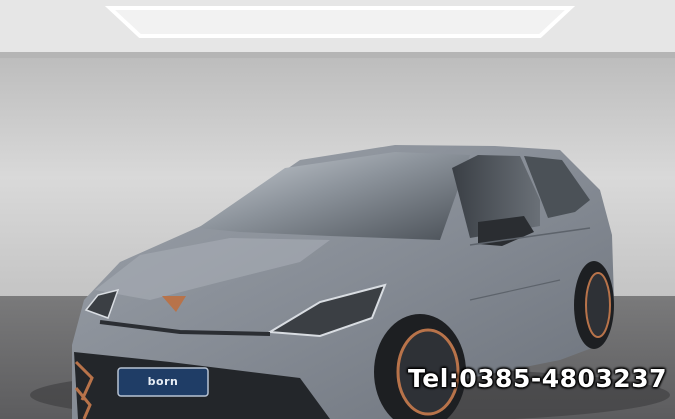 This screenshot has width=675, height=419. I want to click on rear-wheel-rim, so click(598, 305).